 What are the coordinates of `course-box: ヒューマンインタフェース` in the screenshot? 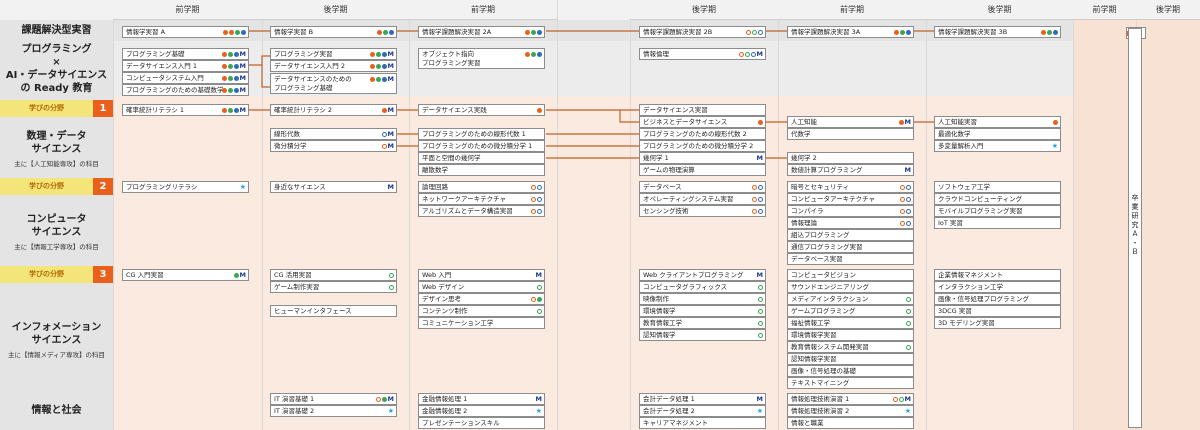 It's located at (333, 311).